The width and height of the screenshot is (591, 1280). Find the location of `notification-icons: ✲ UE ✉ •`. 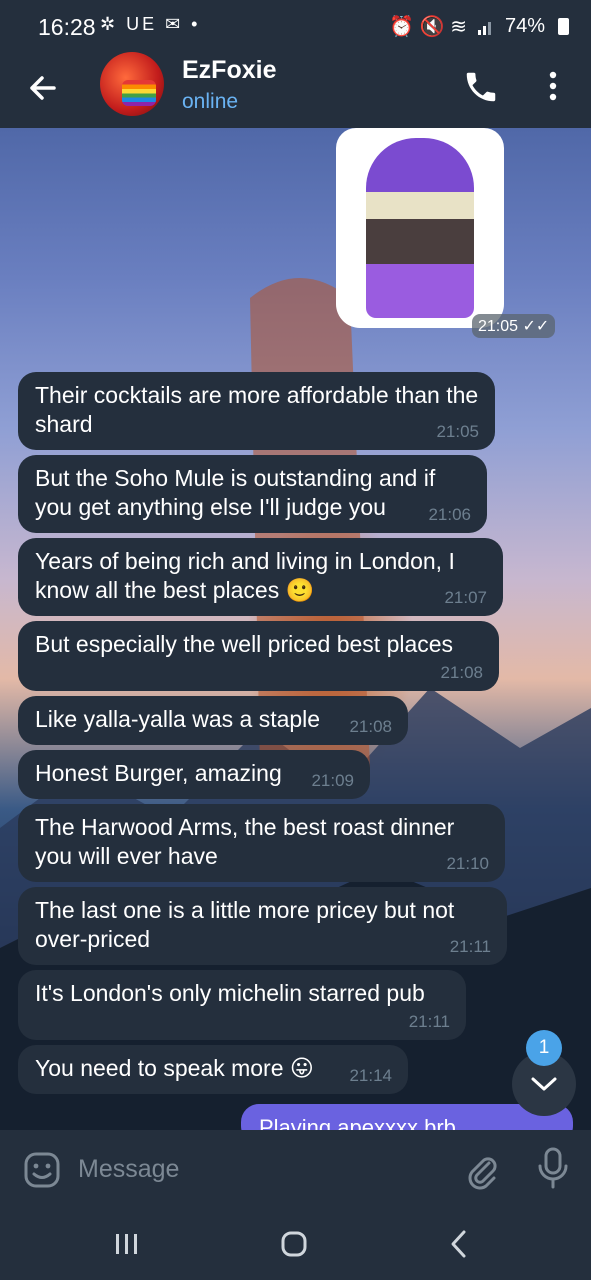

notification-icons: ✲ UE ✉ • is located at coordinates (150, 24).